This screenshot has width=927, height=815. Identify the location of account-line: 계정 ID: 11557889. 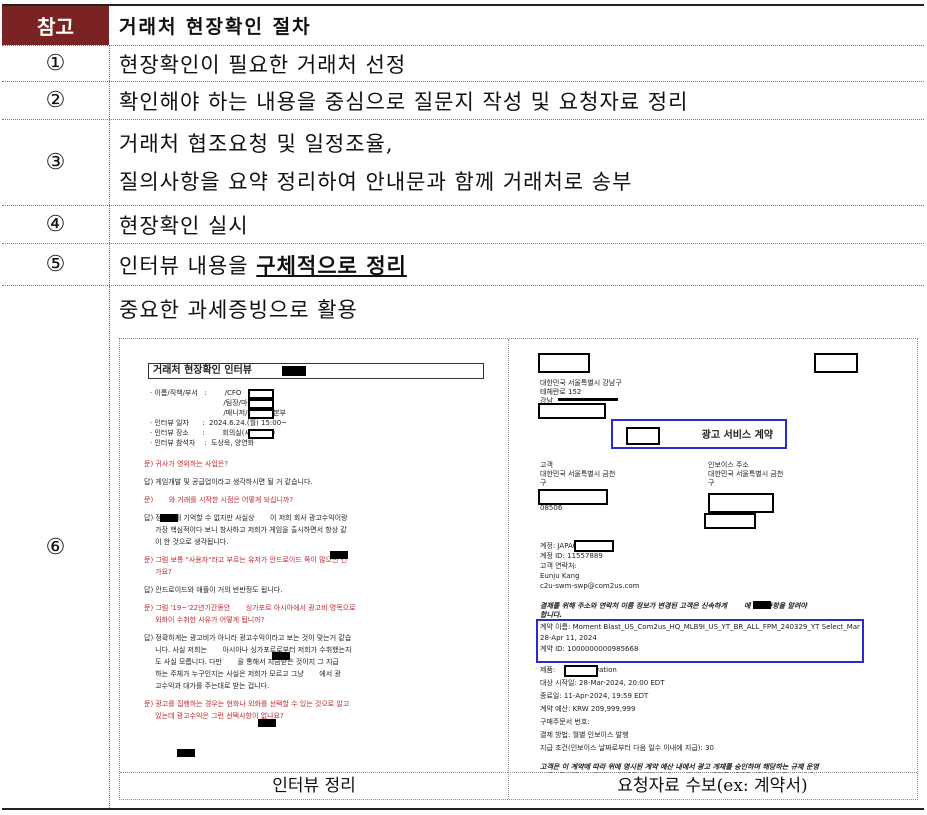
(571, 556).